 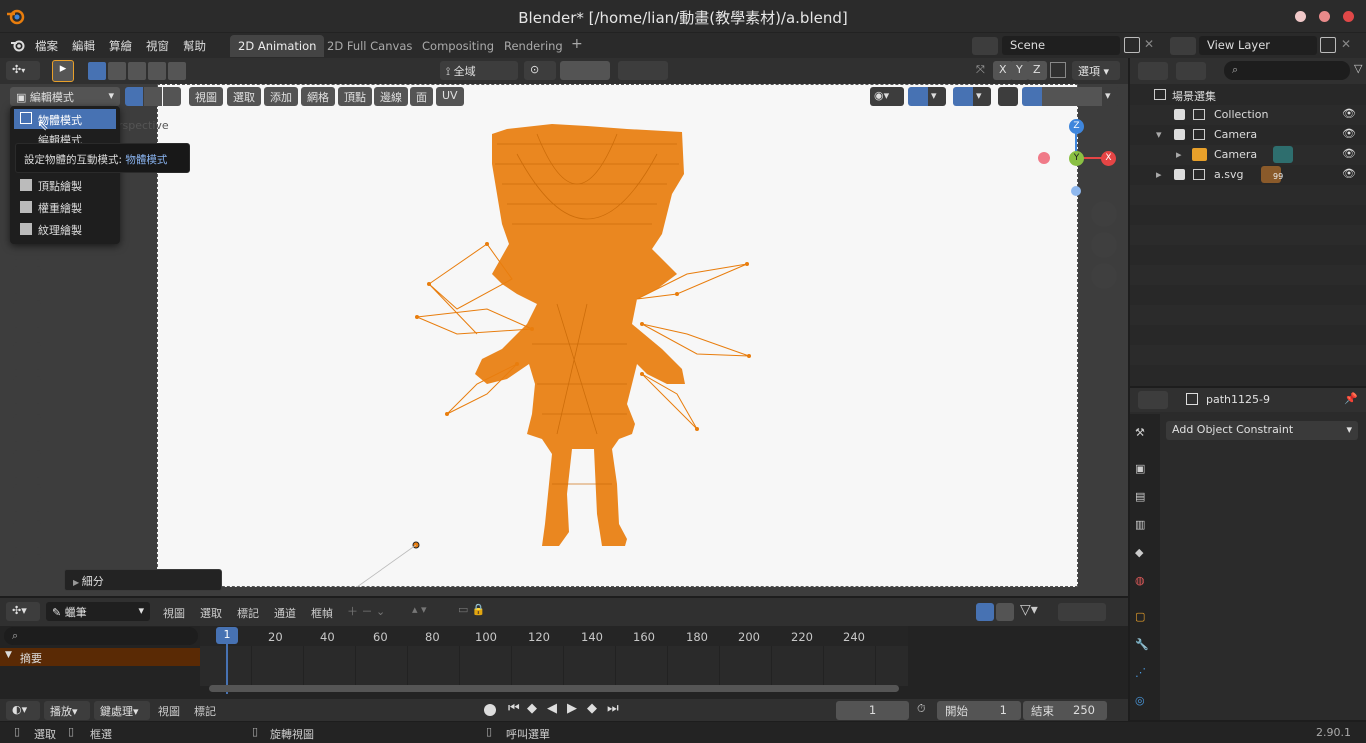 What do you see at coordinates (23, 70) in the screenshot?
I see `editor-type-dropdown: ✣▾` at bounding box center [23, 70].